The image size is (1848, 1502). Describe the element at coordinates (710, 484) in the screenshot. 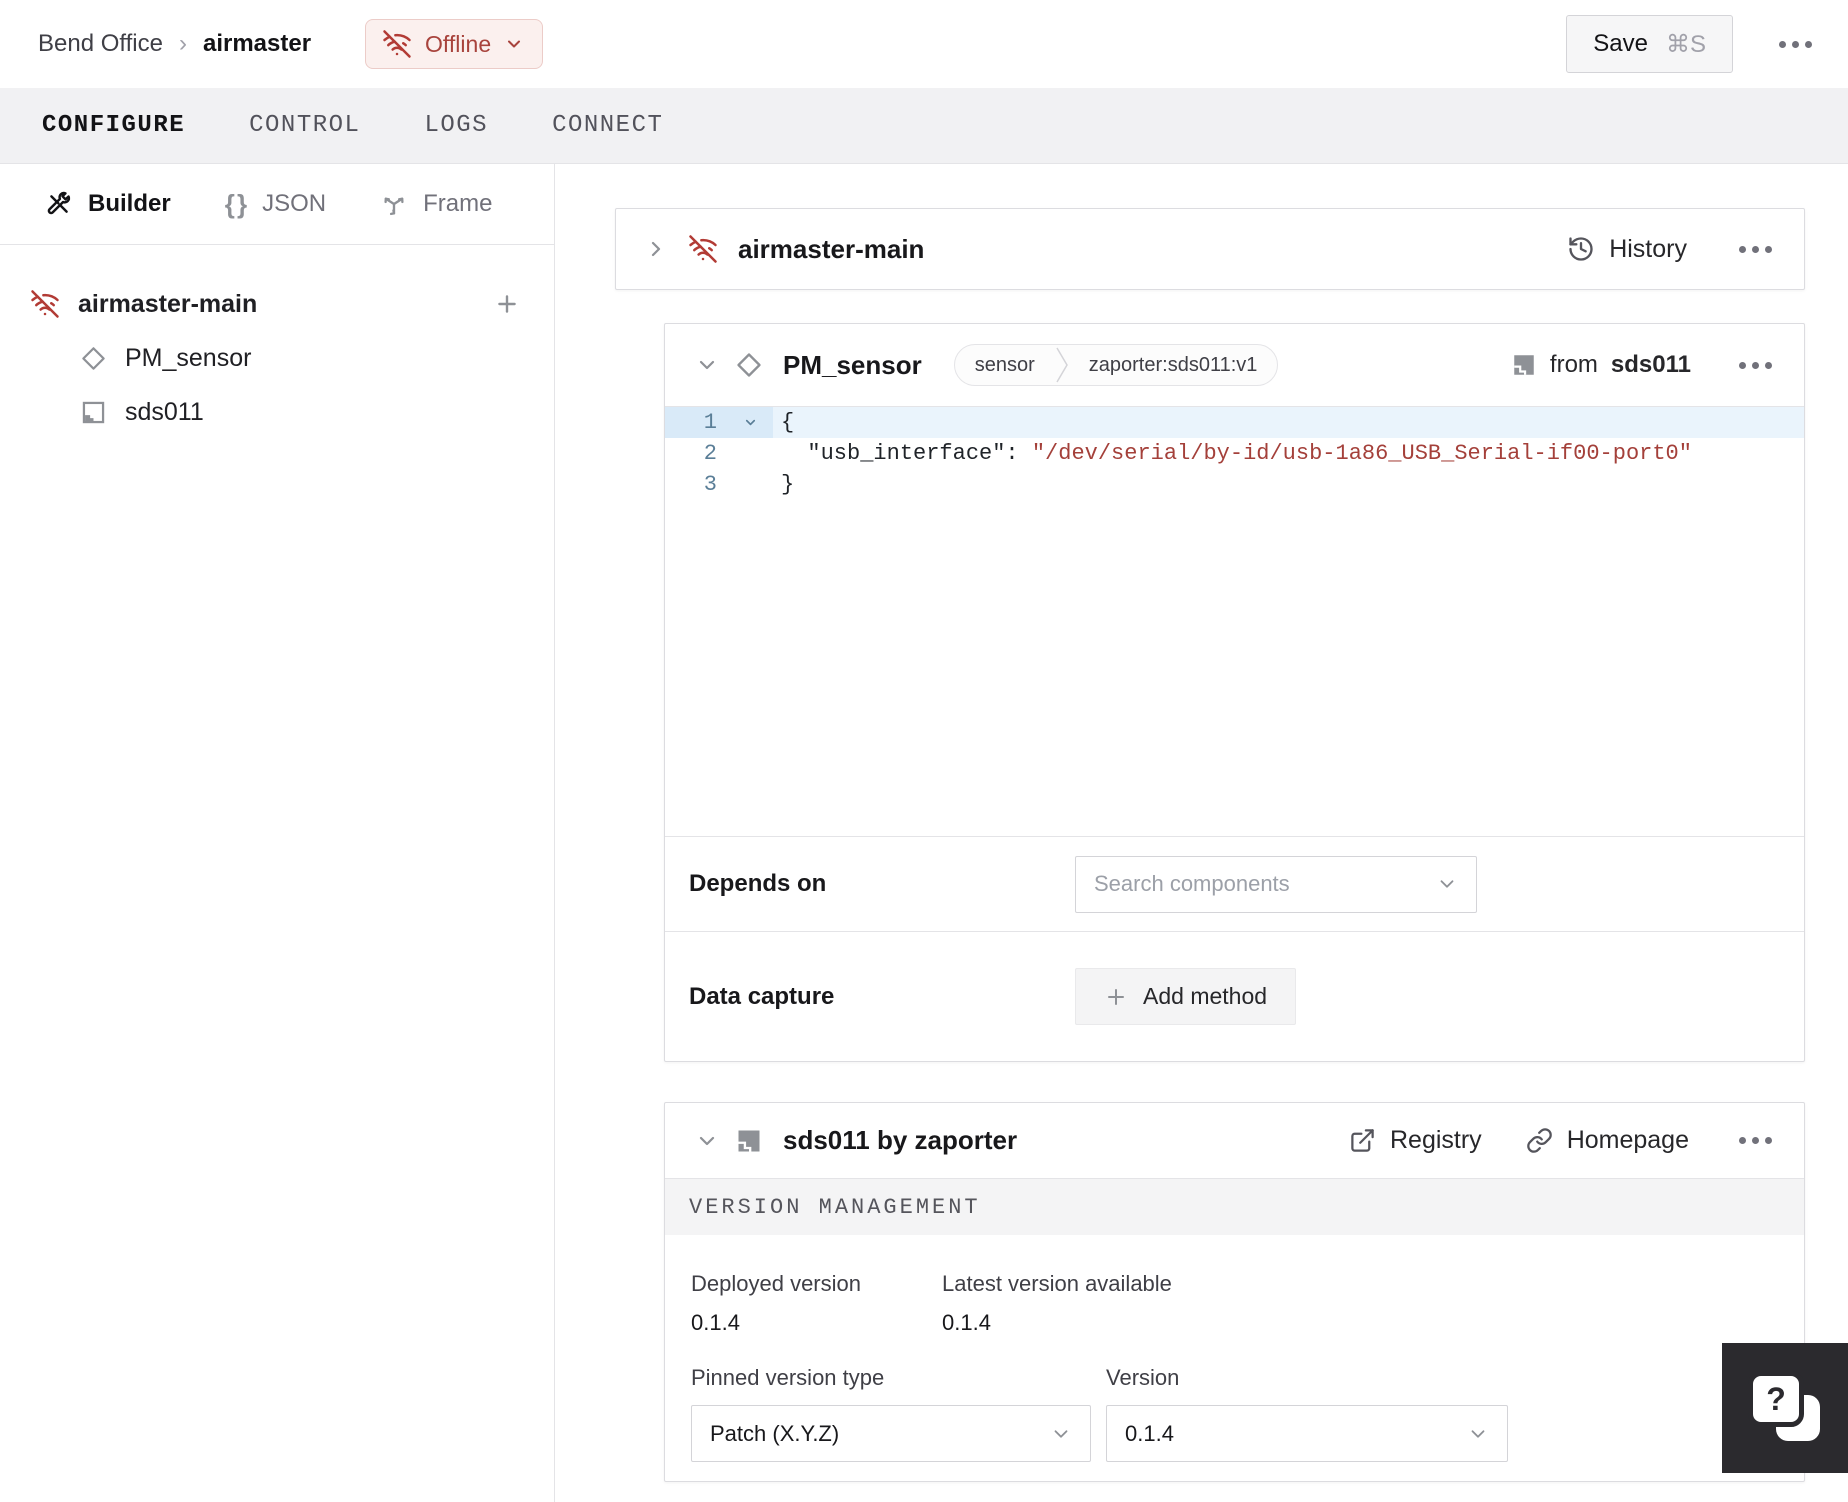

I see `line-number: 3` at that location.